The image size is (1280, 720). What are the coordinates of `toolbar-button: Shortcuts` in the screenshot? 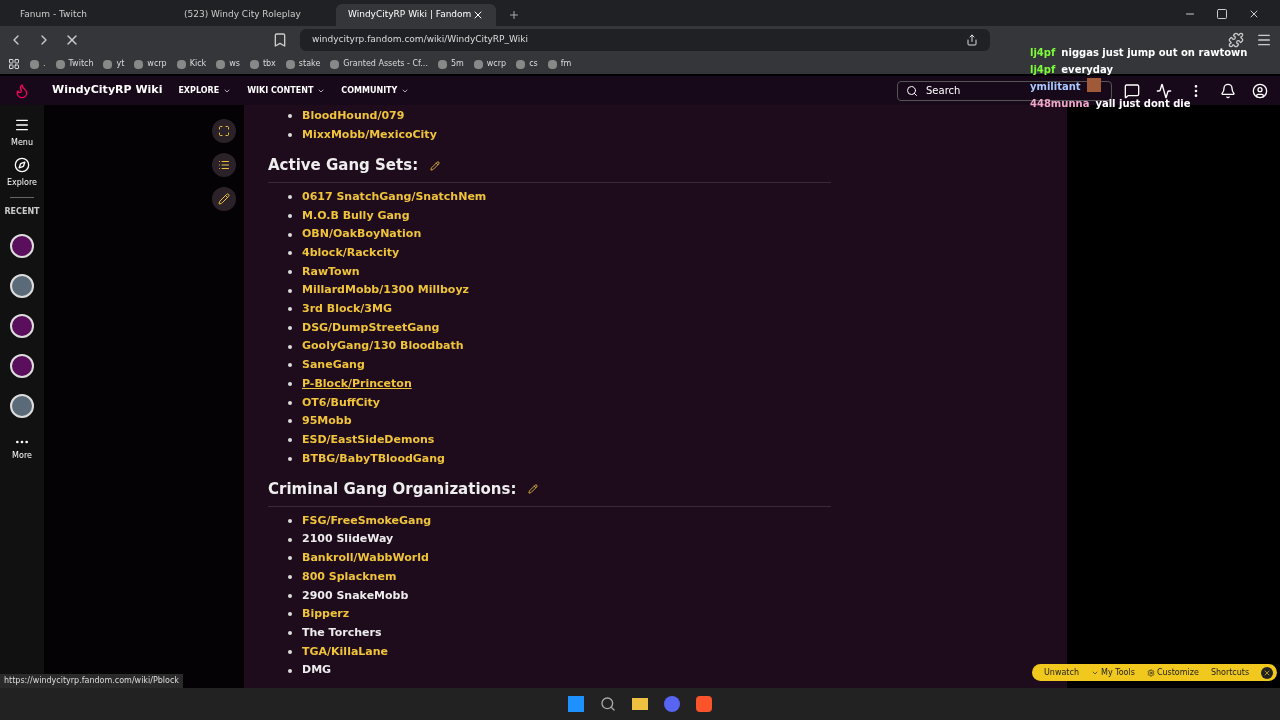 It's located at (1230, 672).